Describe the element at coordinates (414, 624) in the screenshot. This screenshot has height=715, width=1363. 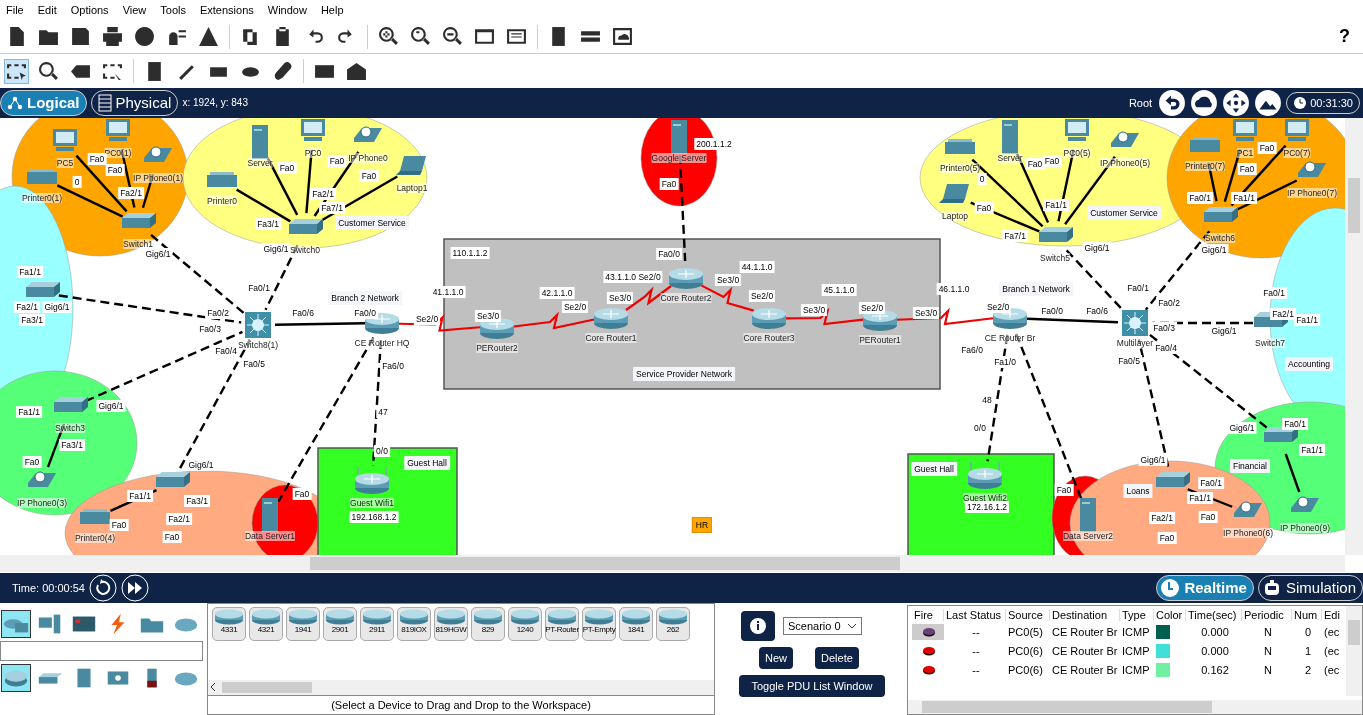
I see `device-model-button: 819IOX` at that location.